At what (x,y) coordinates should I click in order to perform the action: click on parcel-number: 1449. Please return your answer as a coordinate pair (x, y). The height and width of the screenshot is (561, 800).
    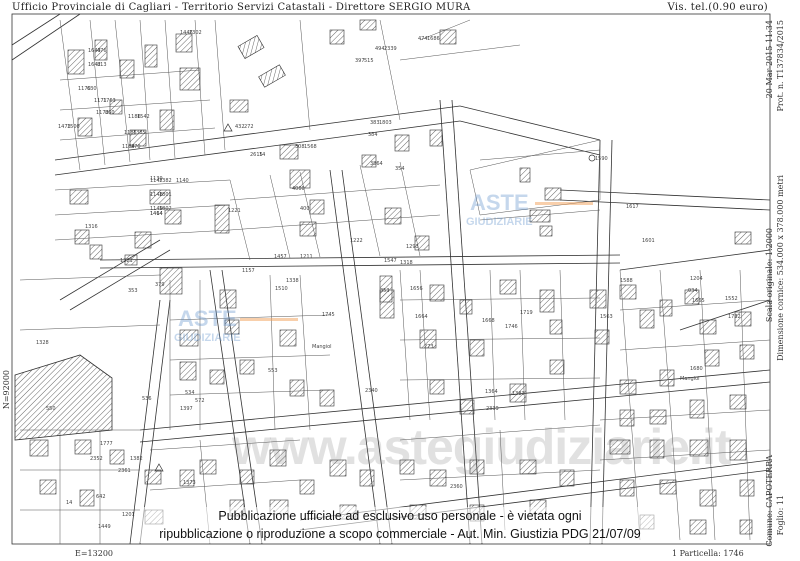
    Looking at the image, I should click on (104, 527).